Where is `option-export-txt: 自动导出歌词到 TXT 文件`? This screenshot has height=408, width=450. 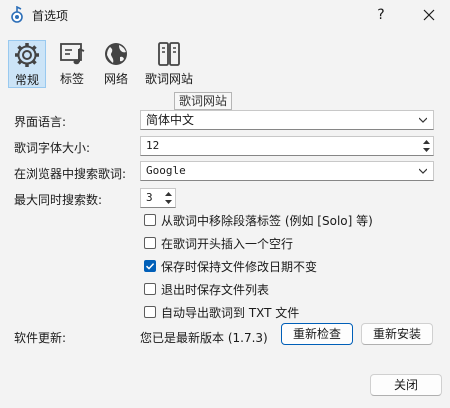
option-export-txt: 自动导出歌词到 TXT 文件 is located at coordinates (221, 312).